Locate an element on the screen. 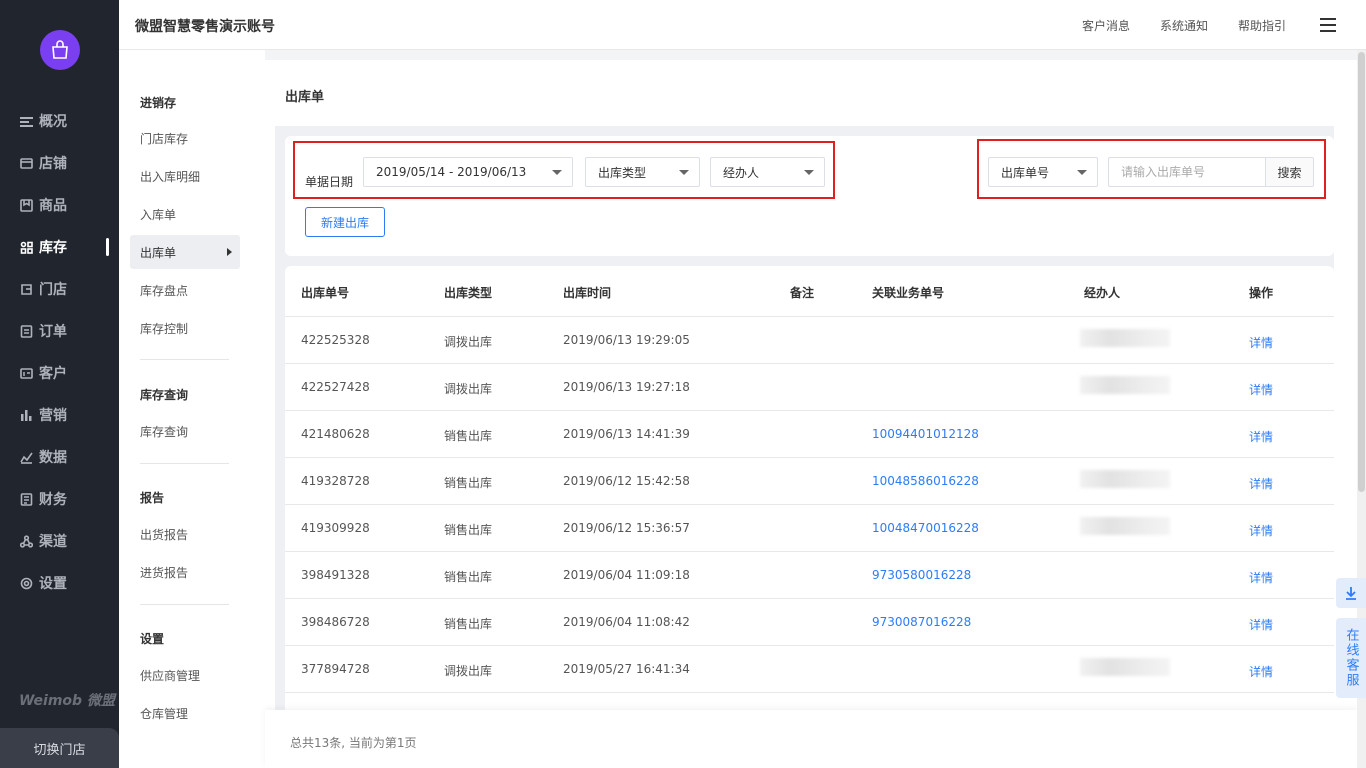 Image resolution: width=1366 pixels, height=768 pixels. main-nav: 概况 店铺 商品 库存 门店 订单 客户 营销 数据 财务 渠道 设置 Weimob 微盟 切换门店 is located at coordinates (59, 384).